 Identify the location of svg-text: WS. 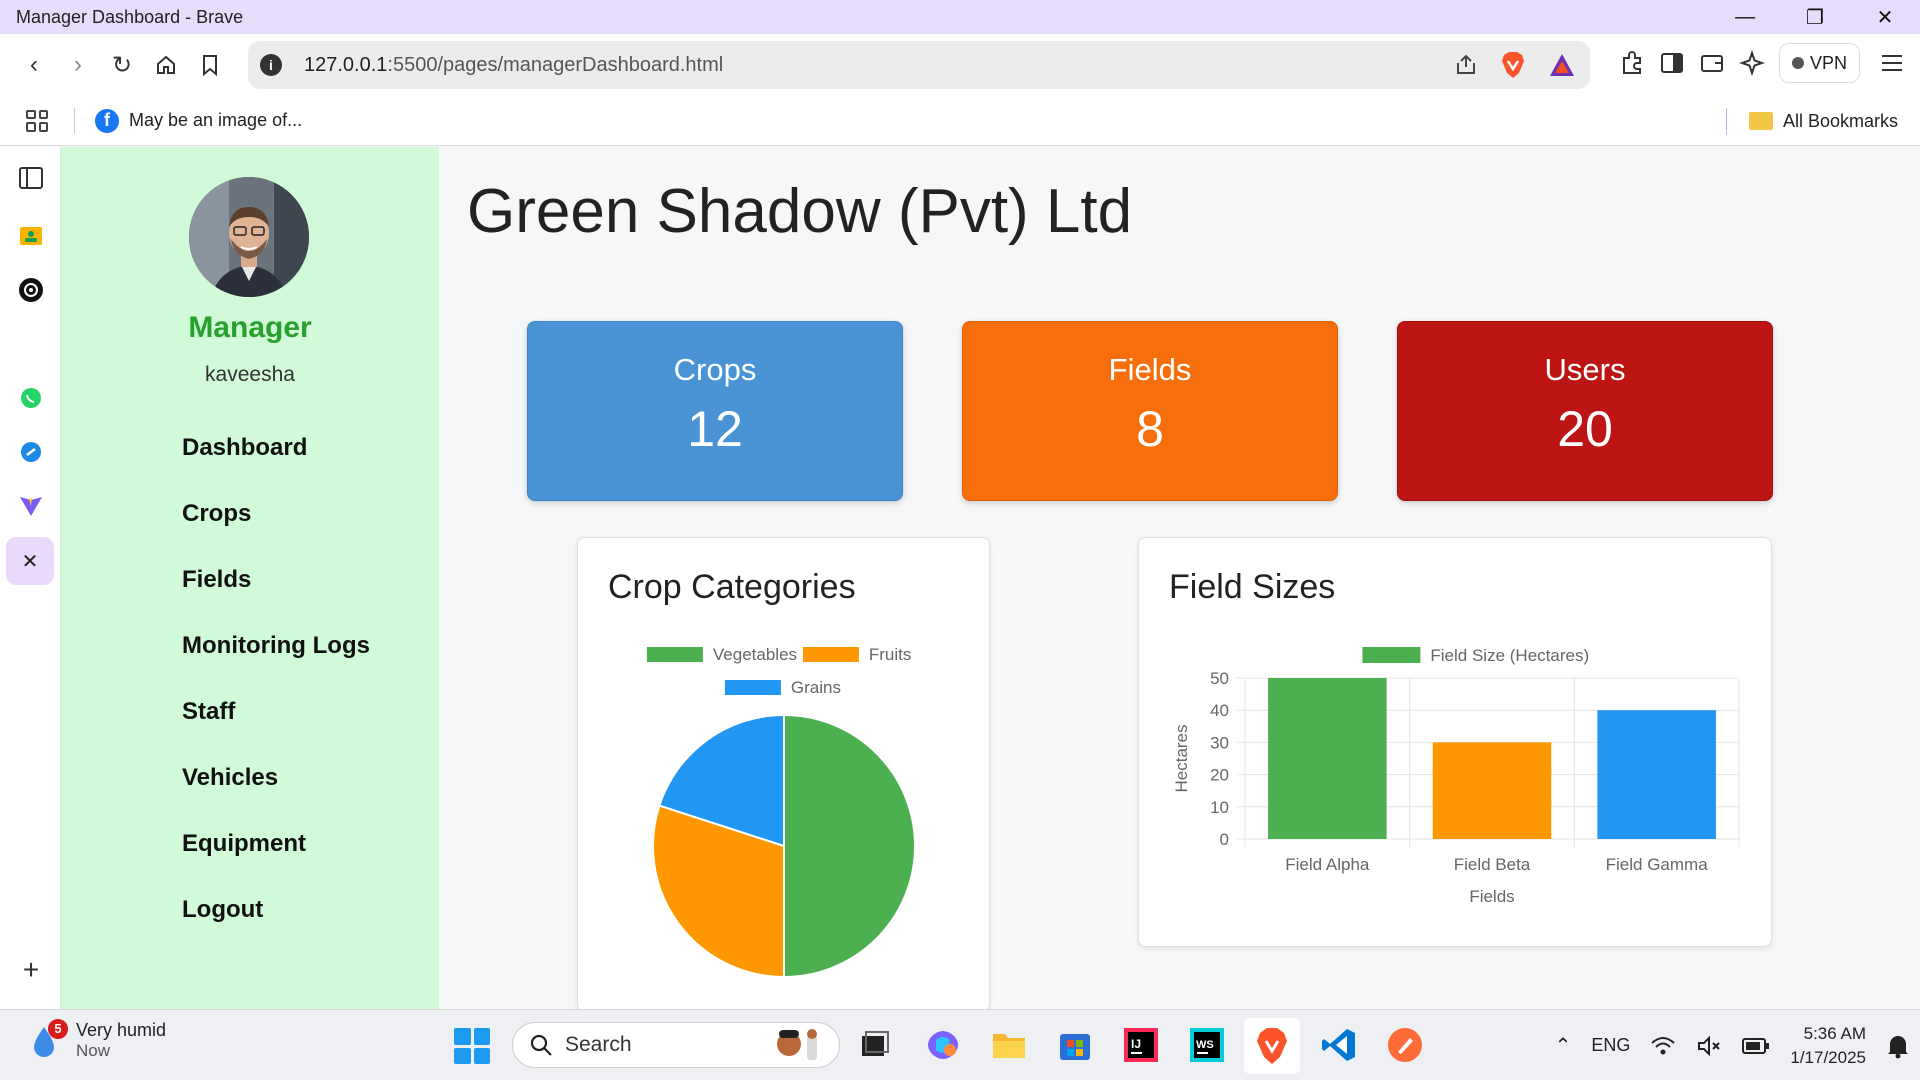
(1205, 1045).